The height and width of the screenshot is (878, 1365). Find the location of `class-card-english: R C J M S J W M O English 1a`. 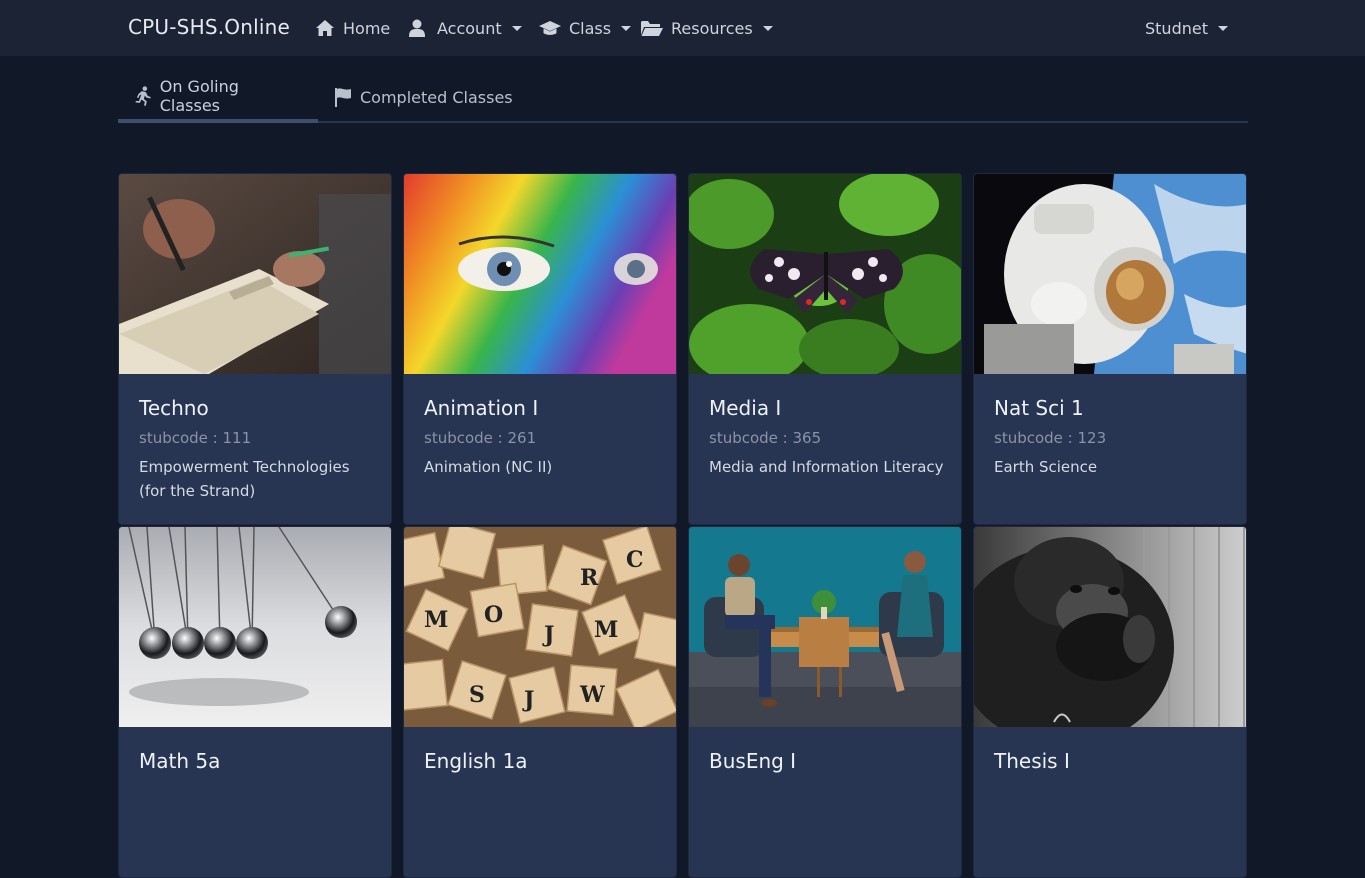

class-card-english: R C J M S J W M O English 1a is located at coordinates (540, 702).